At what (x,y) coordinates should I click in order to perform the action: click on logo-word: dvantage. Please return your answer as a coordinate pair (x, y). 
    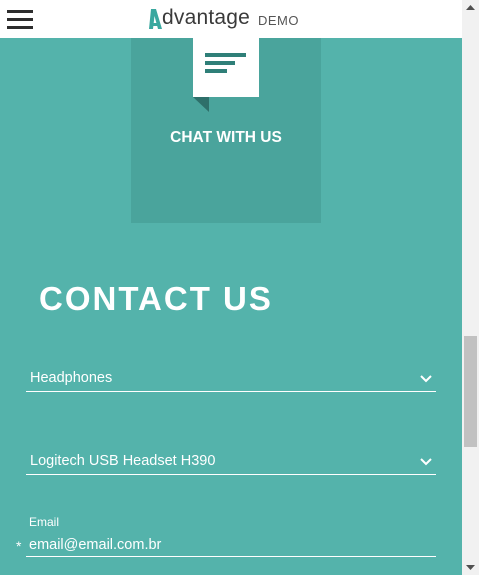
    Looking at the image, I should click on (206, 17).